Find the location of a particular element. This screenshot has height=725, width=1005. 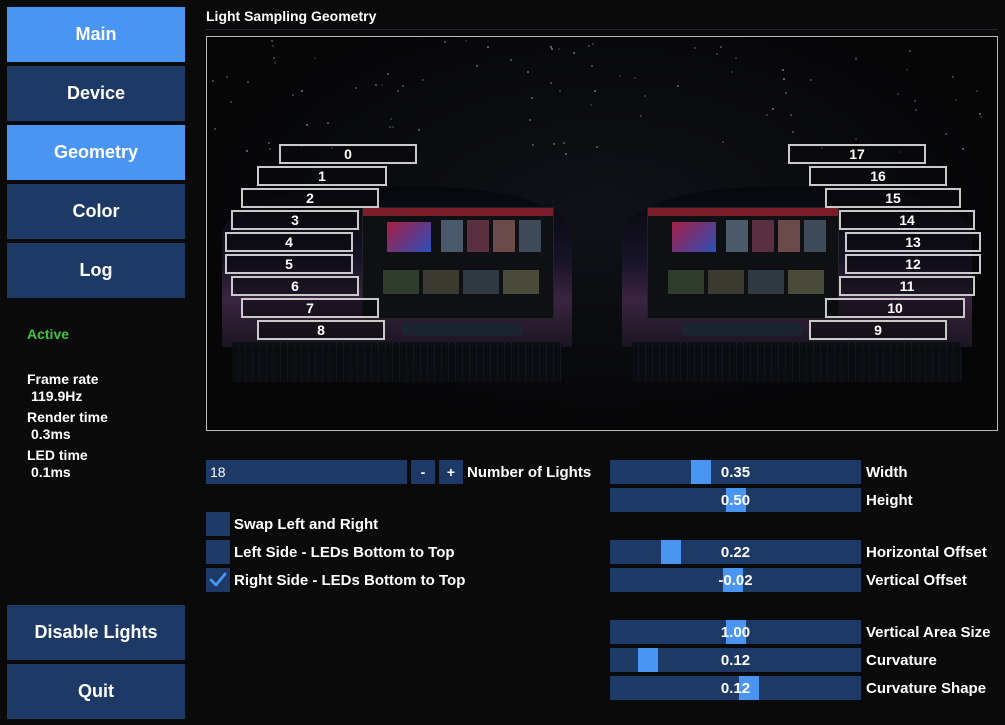

nav-log-button: Log is located at coordinates (96, 270).